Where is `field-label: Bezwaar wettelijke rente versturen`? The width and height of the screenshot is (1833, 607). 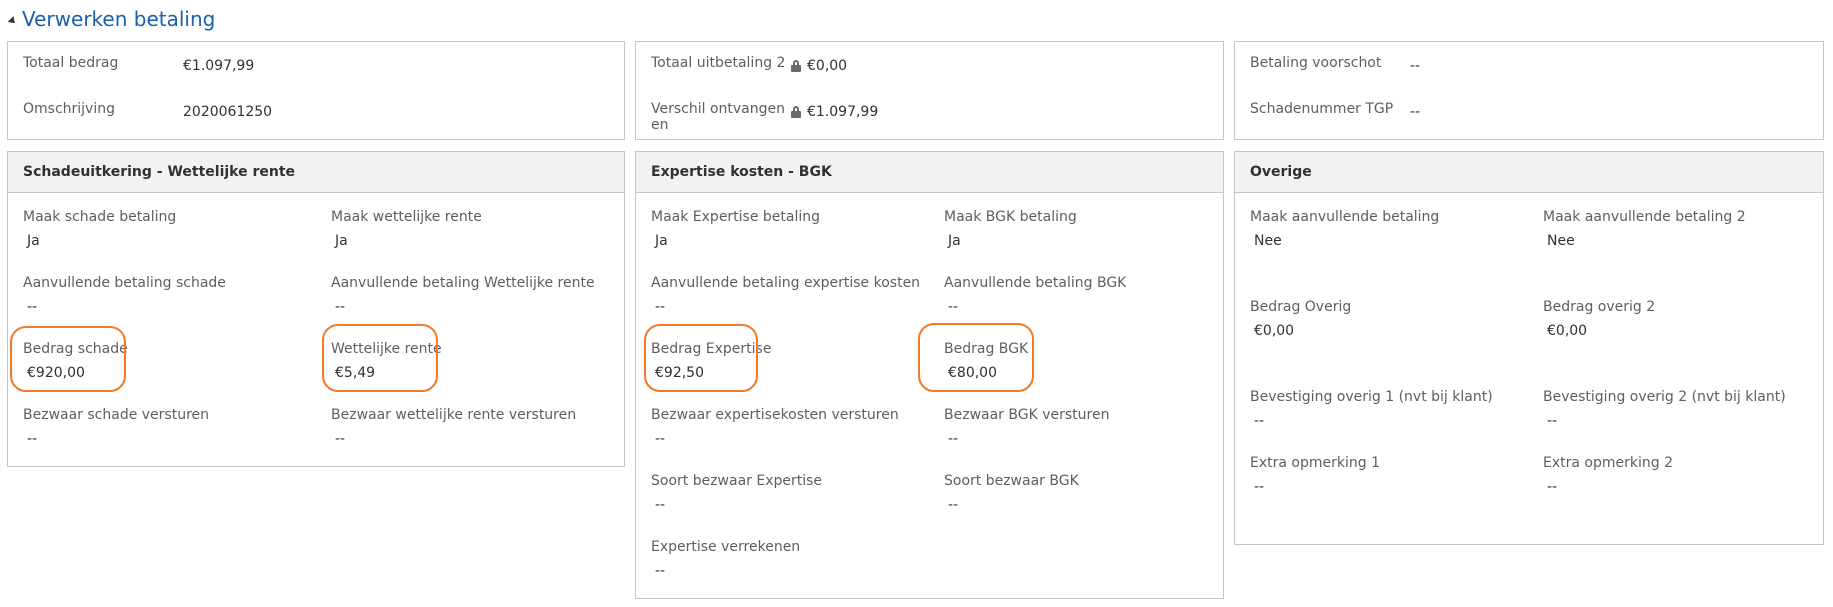
field-label: Bezwaar wettelijke rente versturen is located at coordinates (454, 415).